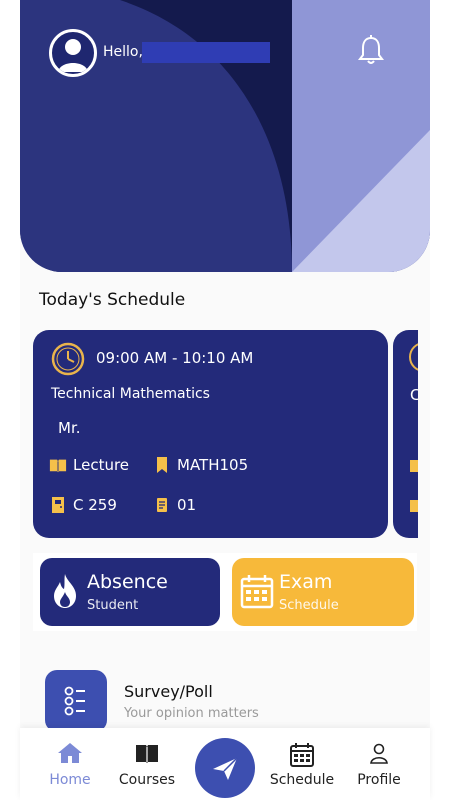 The width and height of the screenshot is (450, 800). I want to click on time-end: - 10:10 AM, so click(212, 358).